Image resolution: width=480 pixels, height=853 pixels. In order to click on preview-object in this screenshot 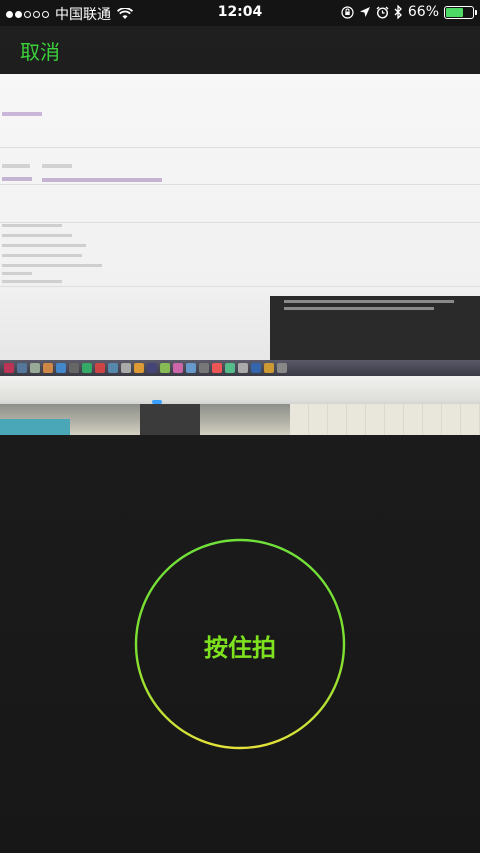, I will do `click(35, 427)`.